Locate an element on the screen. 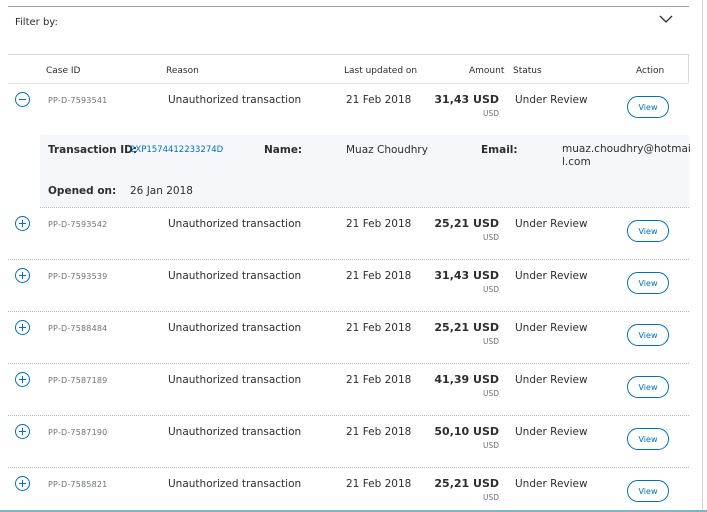 This screenshot has height=512, width=707. case-id: PP-D-7587189 is located at coordinates (78, 380).